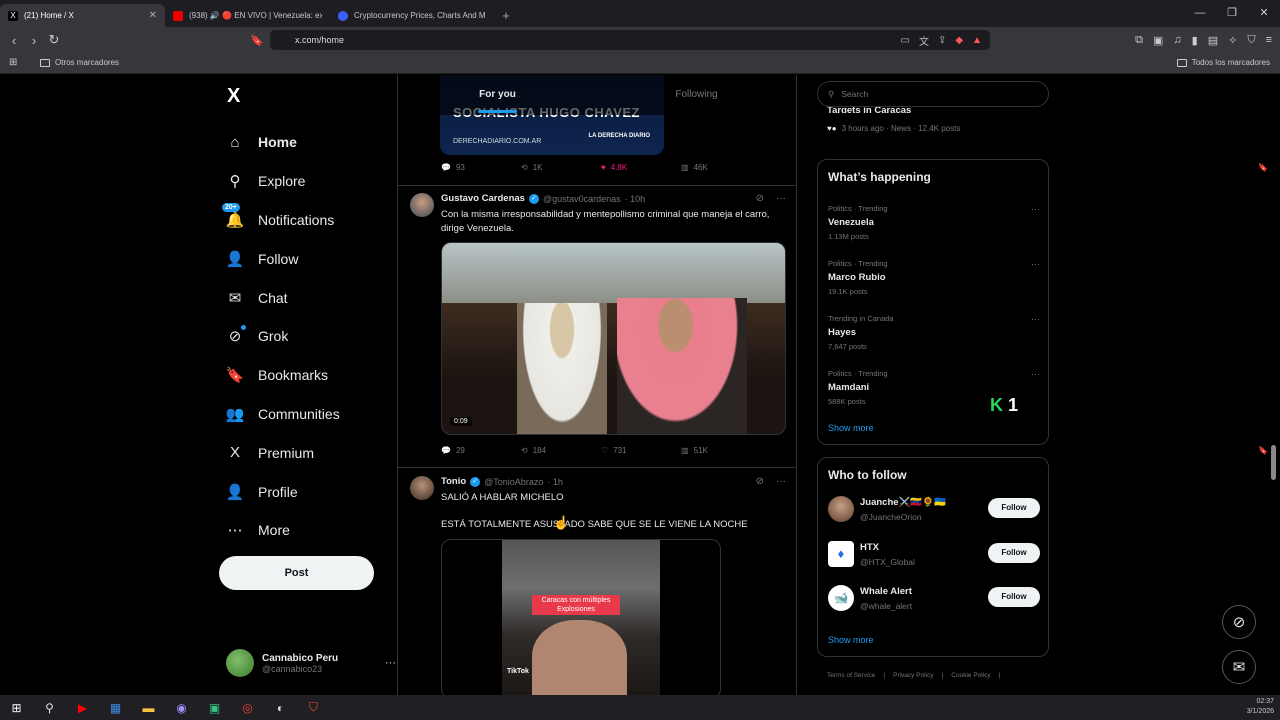 This screenshot has height=720, width=1280. What do you see at coordinates (561, 167) in the screenshot?
I see `repost-button: ⟲ 1K` at bounding box center [561, 167].